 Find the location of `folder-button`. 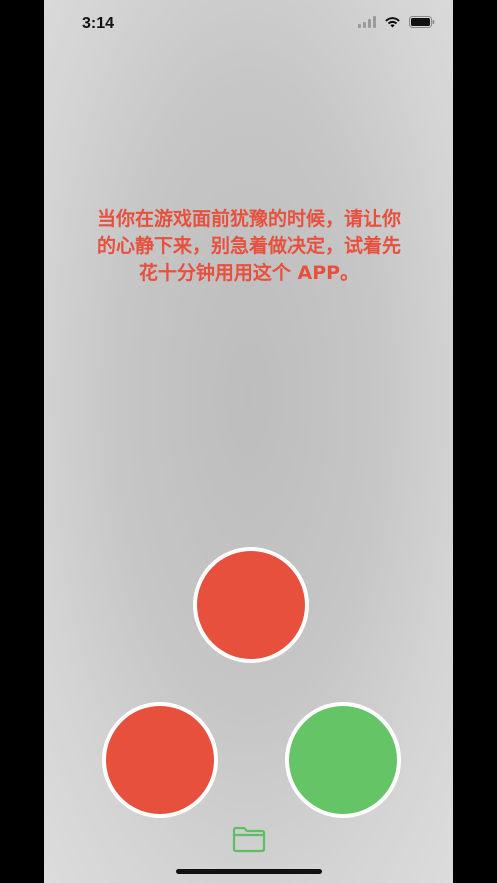

folder-button is located at coordinates (249, 839).